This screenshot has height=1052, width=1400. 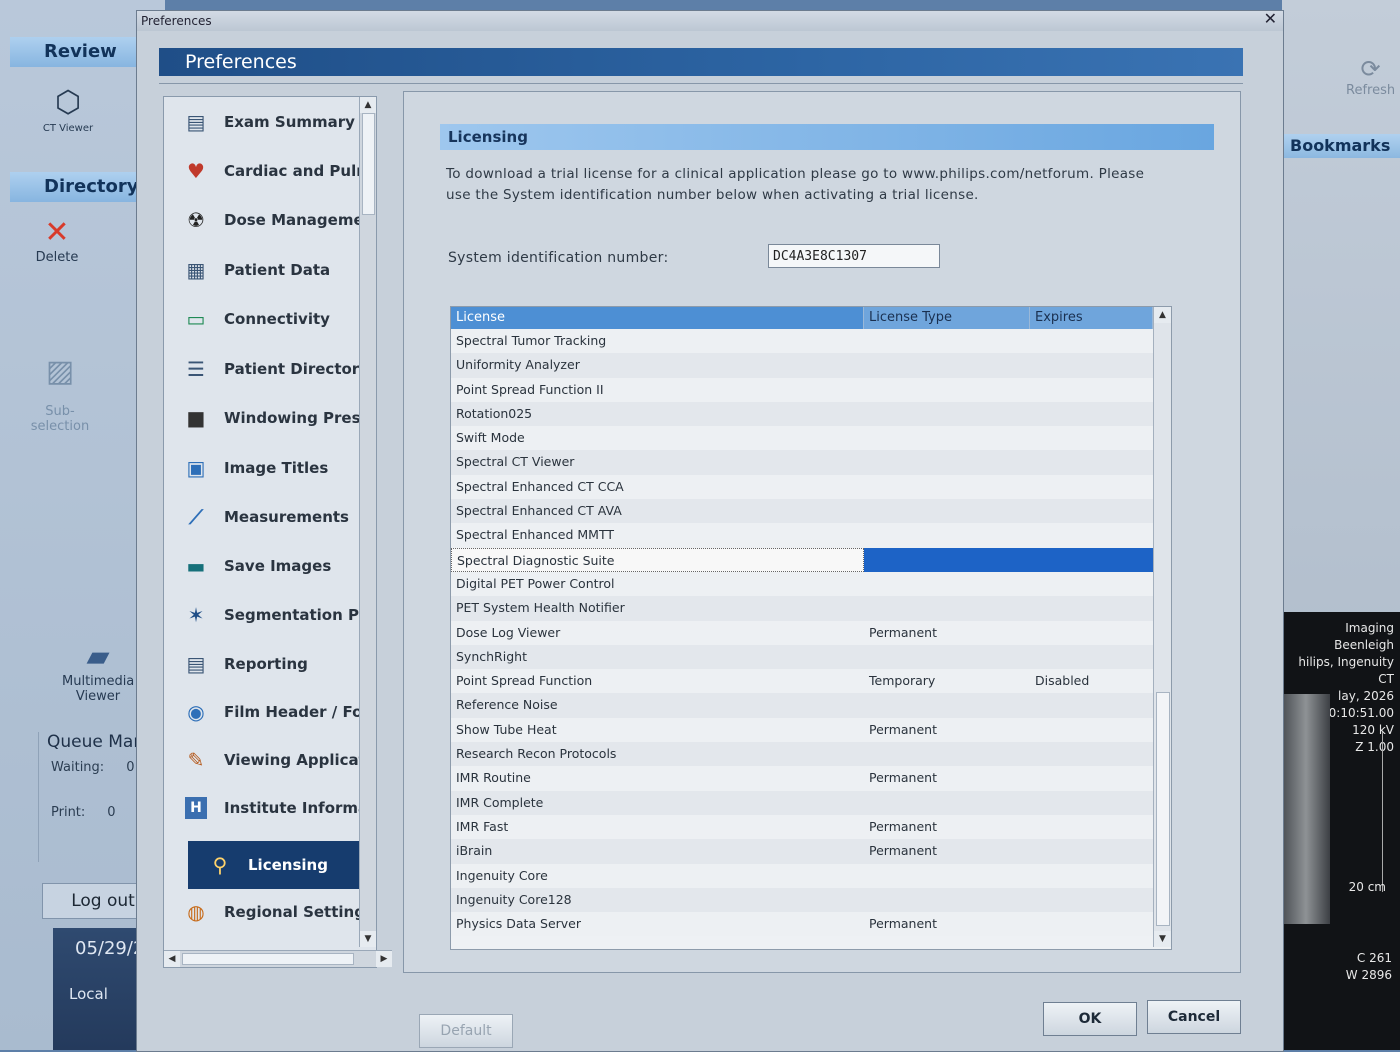 What do you see at coordinates (269, 220) in the screenshot?
I see `nav-item-dose-management: ☢ Dose Management` at bounding box center [269, 220].